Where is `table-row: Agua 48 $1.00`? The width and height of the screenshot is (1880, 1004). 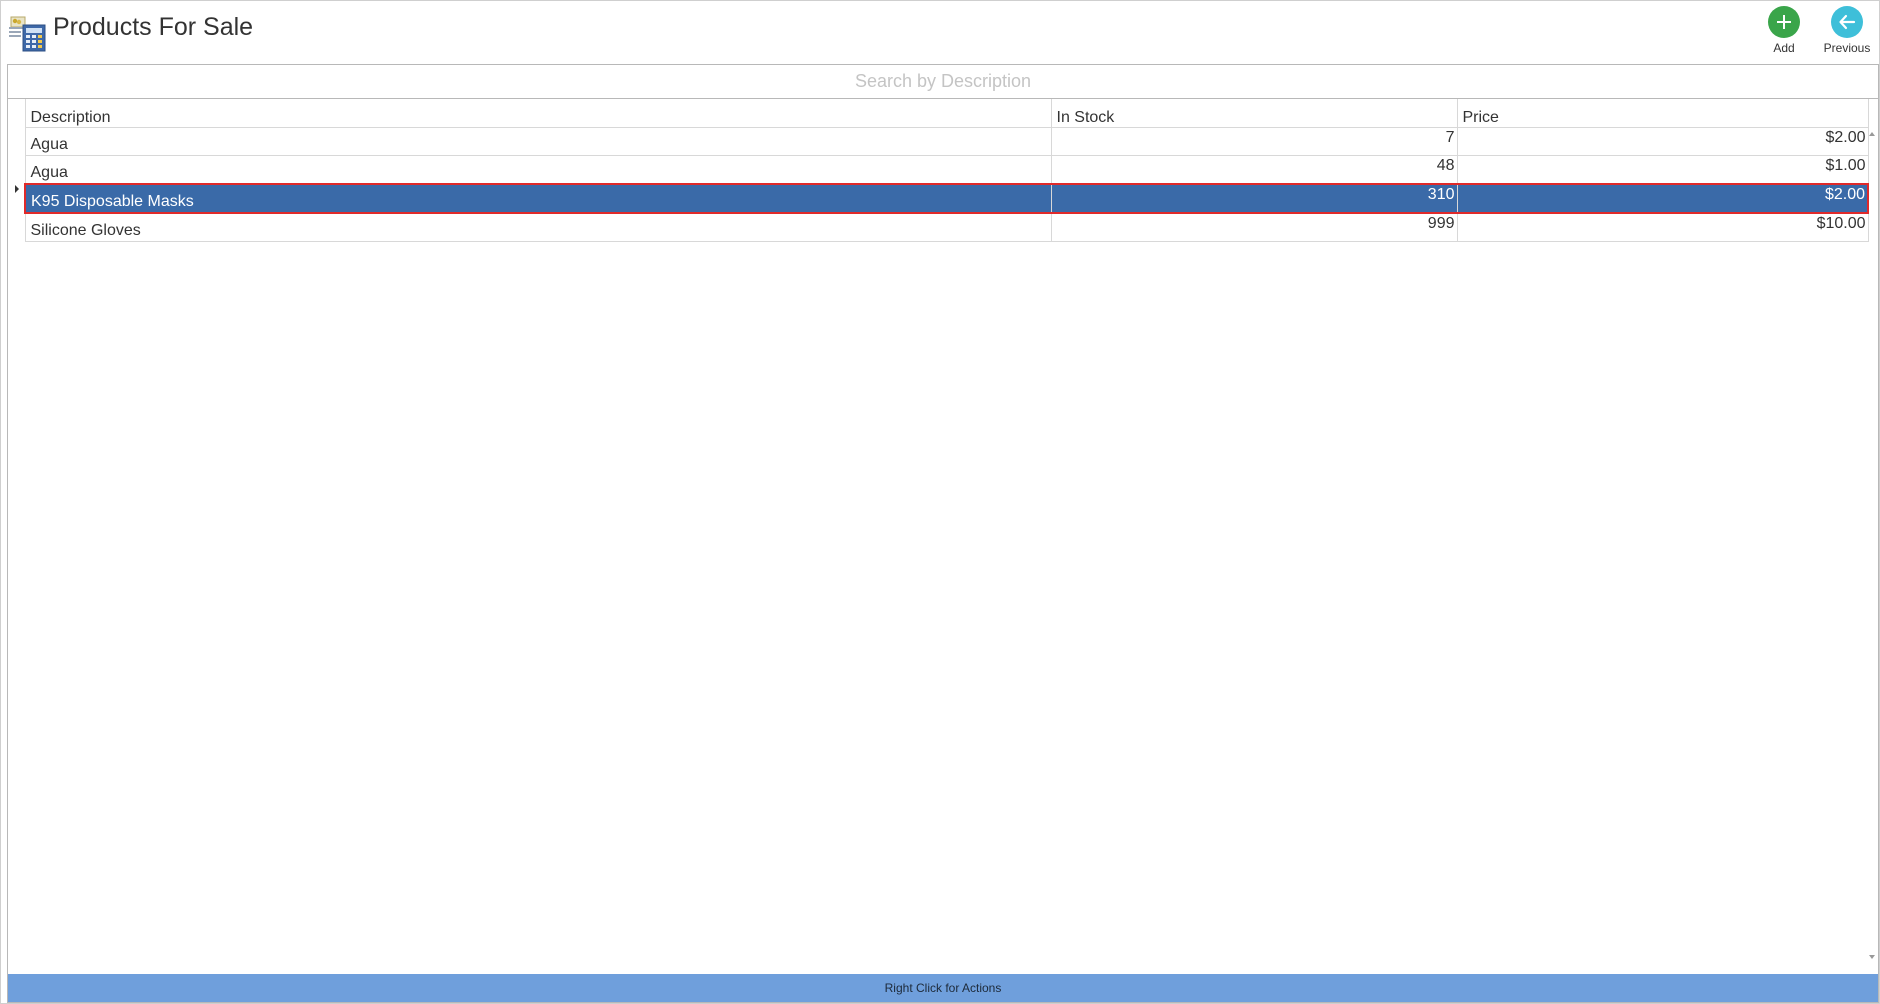 table-row: Agua 48 $1.00 is located at coordinates (946, 170).